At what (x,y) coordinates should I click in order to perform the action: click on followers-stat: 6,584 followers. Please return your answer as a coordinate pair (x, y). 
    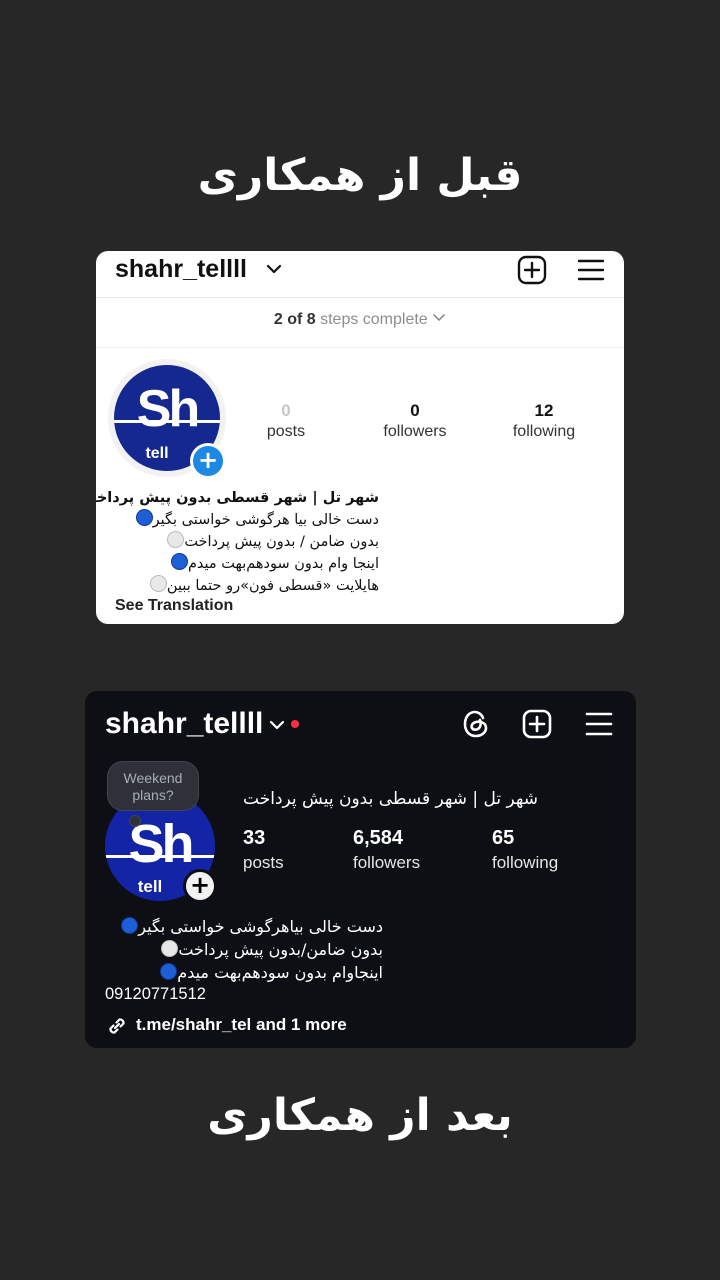
    Looking at the image, I should click on (386, 850).